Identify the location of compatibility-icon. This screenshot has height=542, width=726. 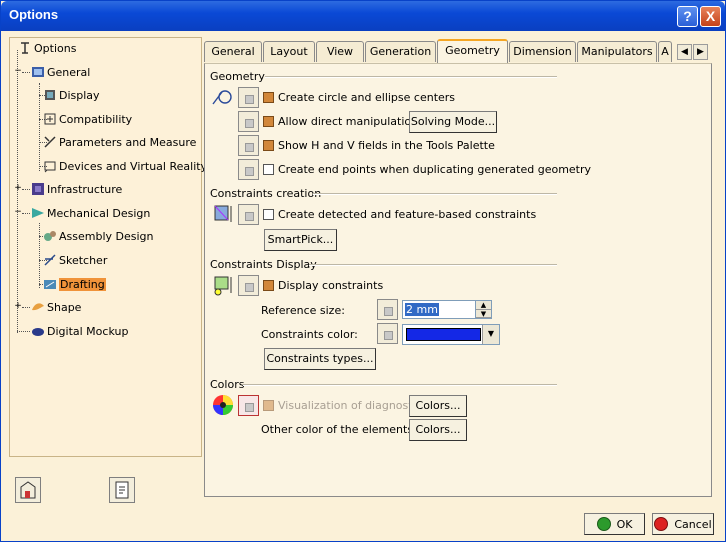
(50, 119).